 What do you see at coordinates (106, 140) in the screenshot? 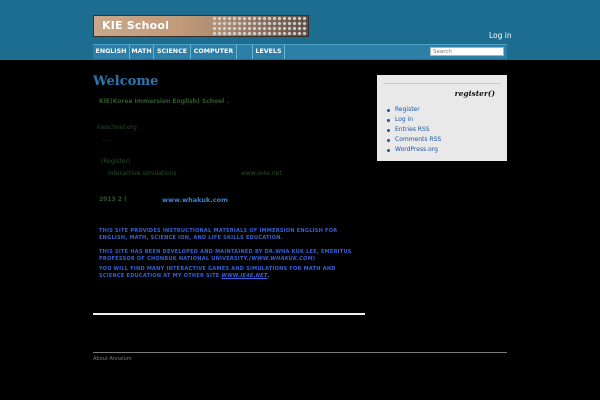
I see `dash-text: - -` at bounding box center [106, 140].